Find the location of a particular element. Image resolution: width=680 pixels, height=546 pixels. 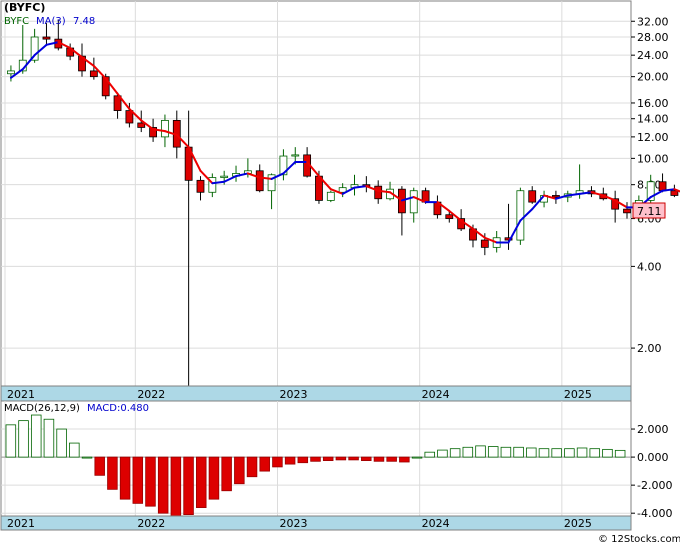

price-y-tick-label: 12.00 is located at coordinates (653, 137).